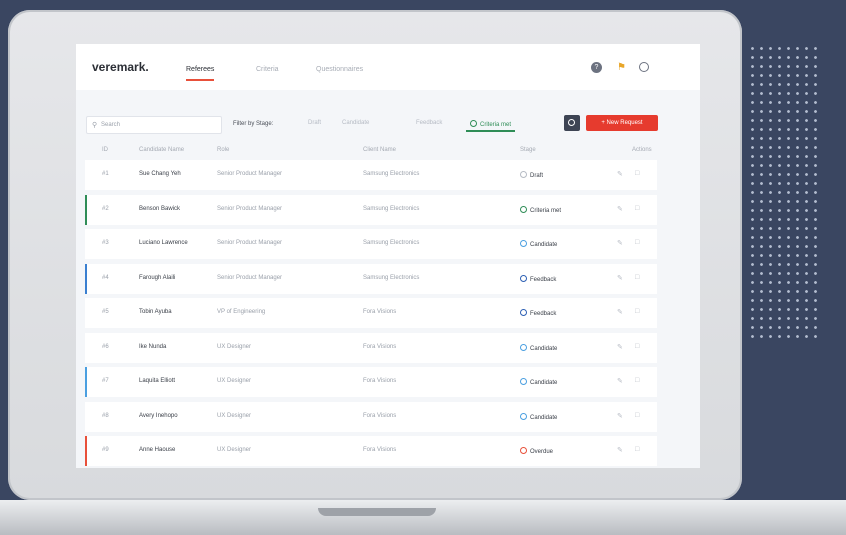 The width and height of the screenshot is (846, 535). What do you see at coordinates (155, 312) in the screenshot?
I see `row-candidate-name: Tobin Ayuba` at bounding box center [155, 312].